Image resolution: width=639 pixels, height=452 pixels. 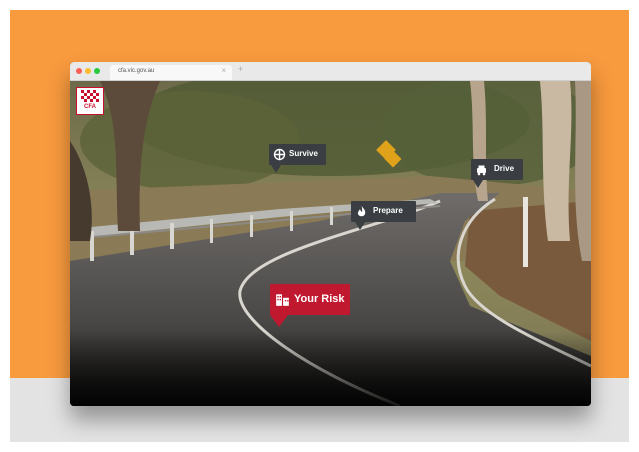 I want to click on prepare-pin-stem, so click(x=360, y=226).